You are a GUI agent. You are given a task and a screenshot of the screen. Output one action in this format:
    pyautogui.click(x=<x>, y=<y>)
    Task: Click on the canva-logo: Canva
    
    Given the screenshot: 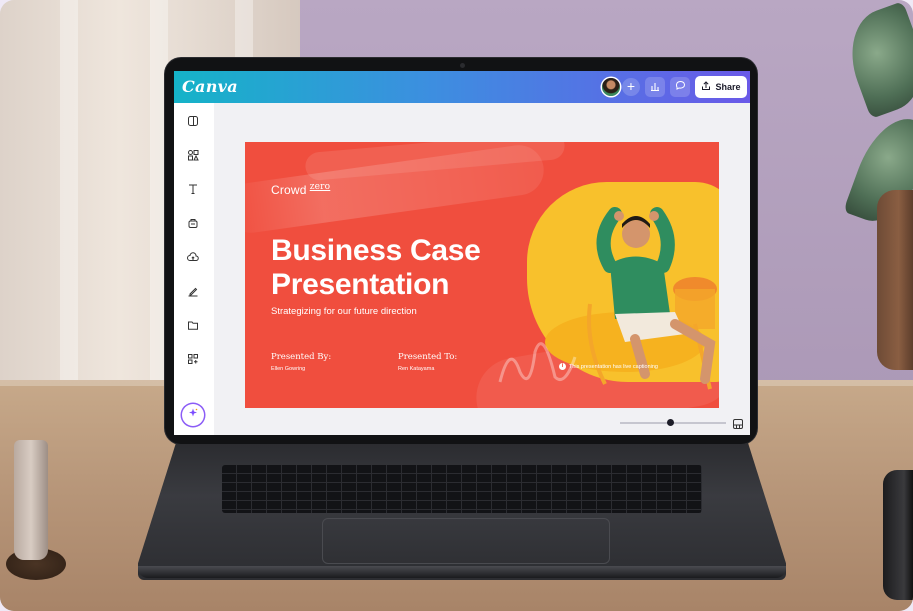 What is the action you would take?
    pyautogui.click(x=210, y=86)
    